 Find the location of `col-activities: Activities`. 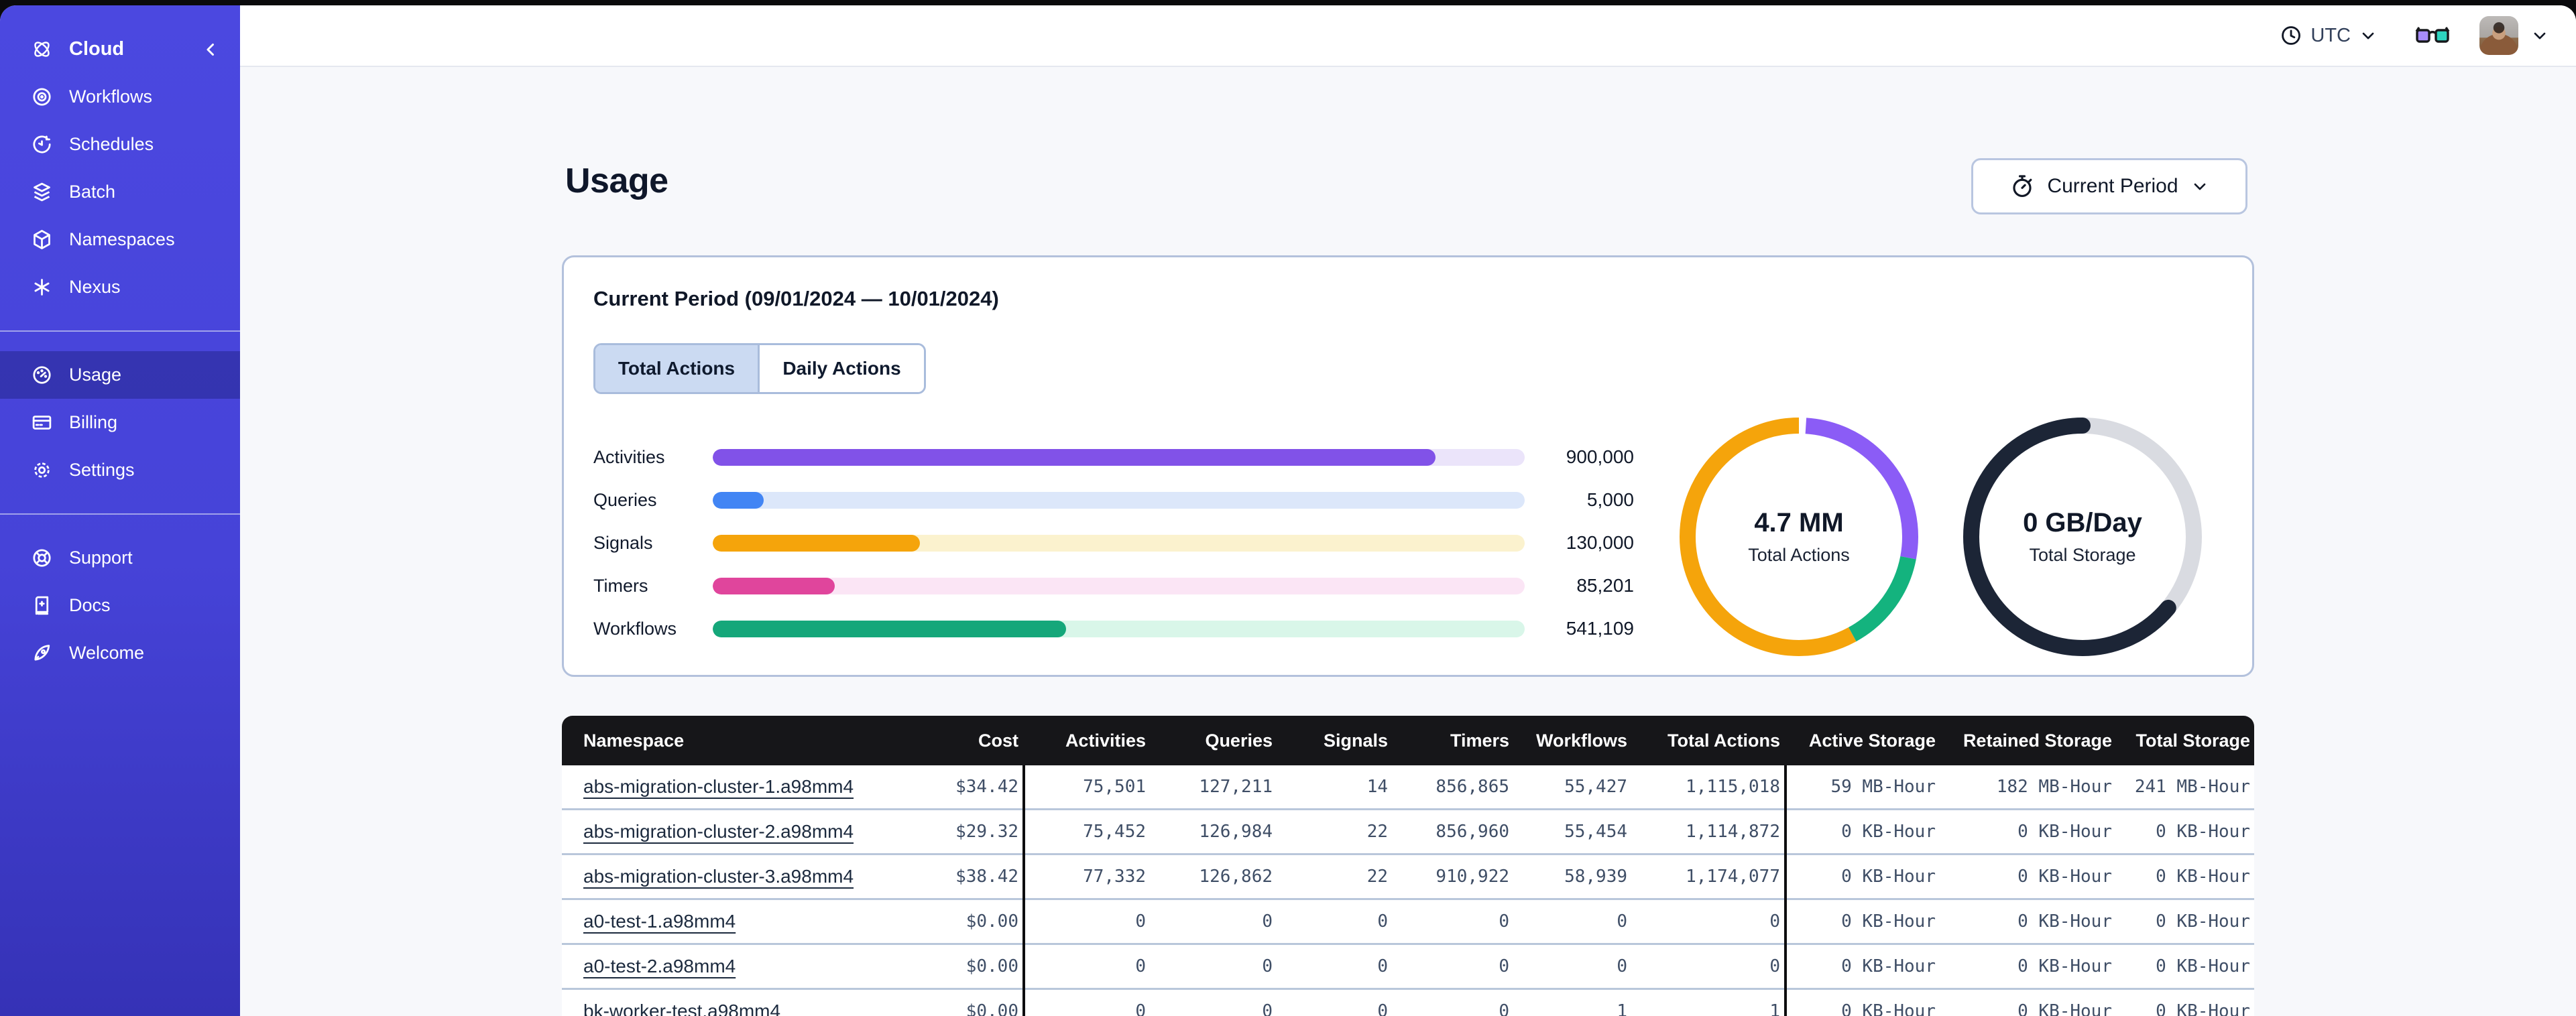

col-activities: Activities is located at coordinates (1087, 741).